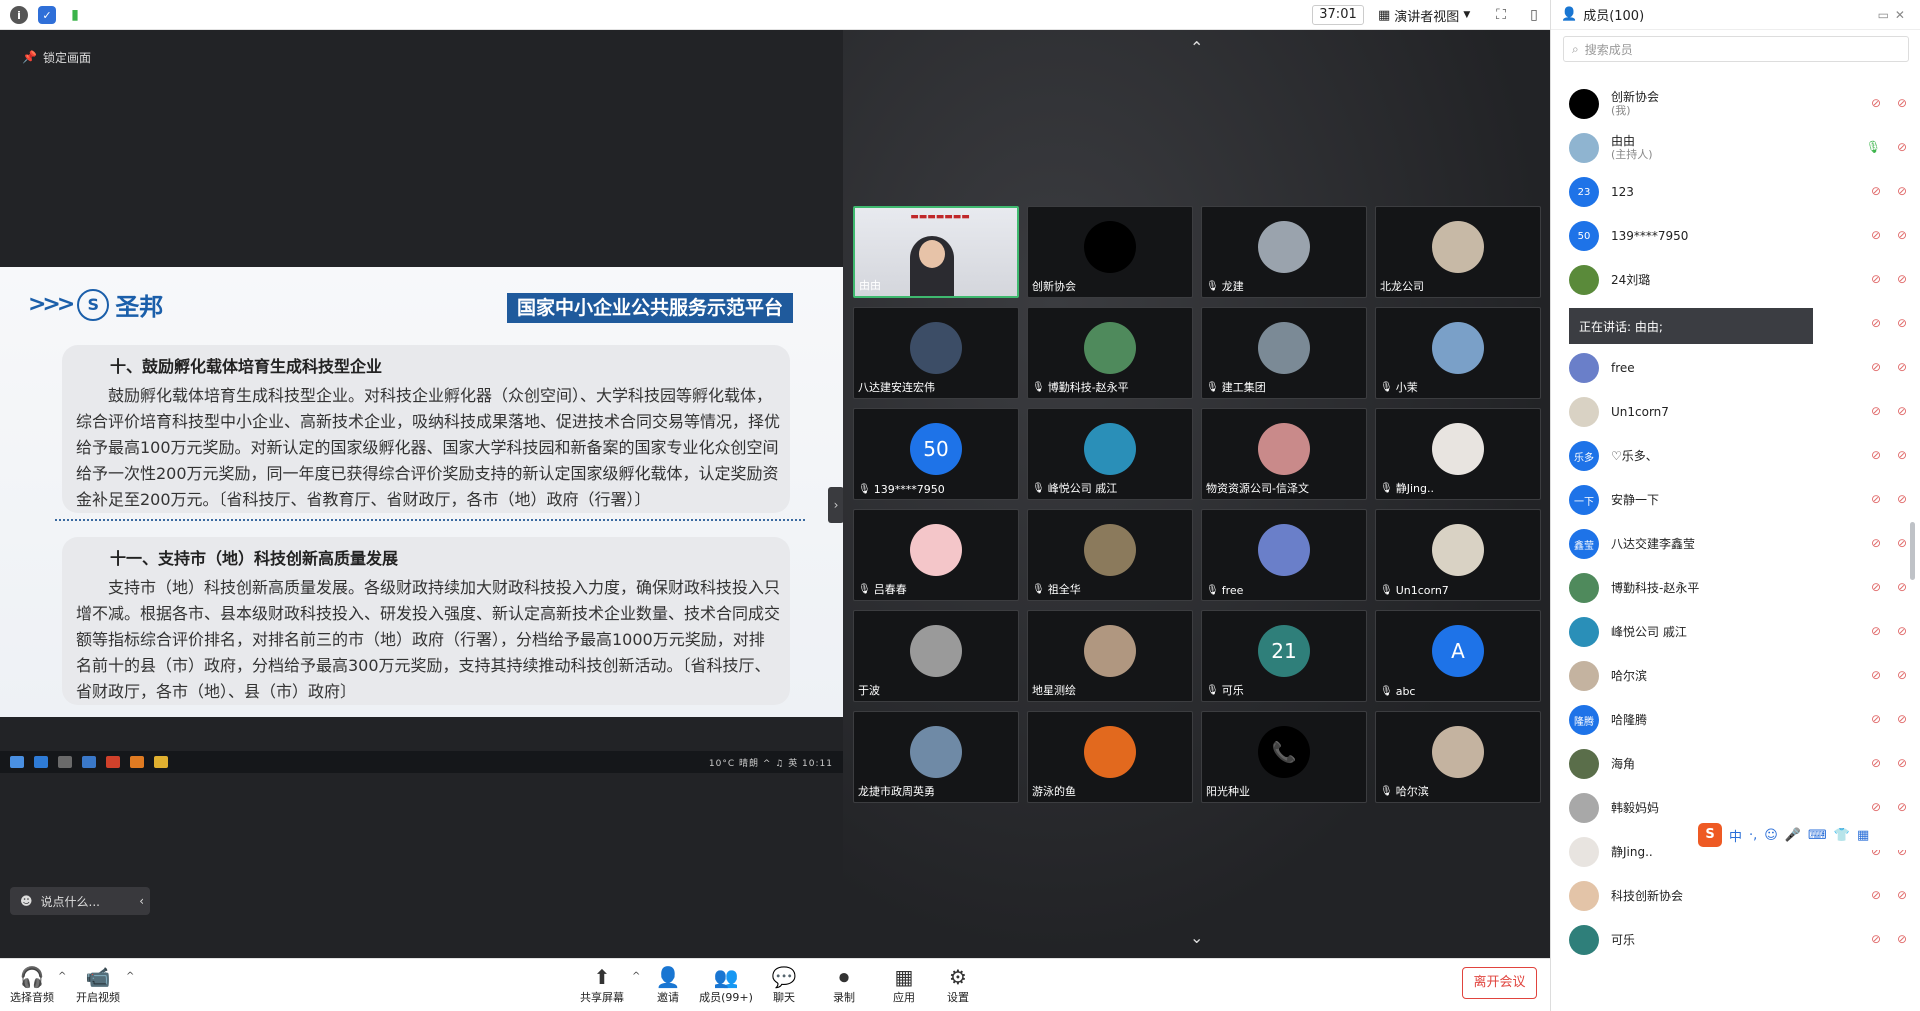 This screenshot has height=1011, width=1920. Describe the element at coordinates (844, 985) in the screenshot. I see `record-button: ⏺ 录制` at that location.